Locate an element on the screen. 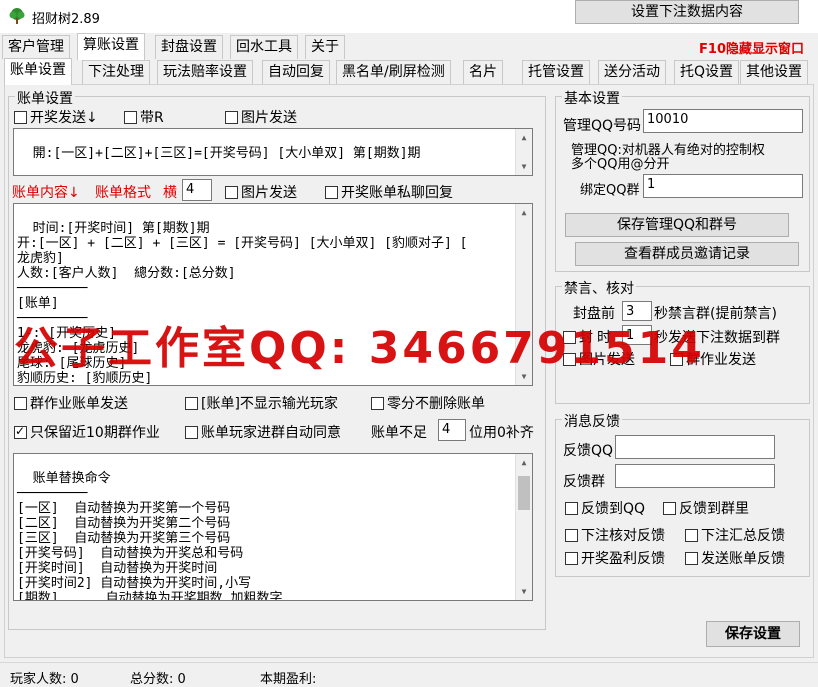  save-admin-button: 保存管理QQ和群号 is located at coordinates (677, 225).